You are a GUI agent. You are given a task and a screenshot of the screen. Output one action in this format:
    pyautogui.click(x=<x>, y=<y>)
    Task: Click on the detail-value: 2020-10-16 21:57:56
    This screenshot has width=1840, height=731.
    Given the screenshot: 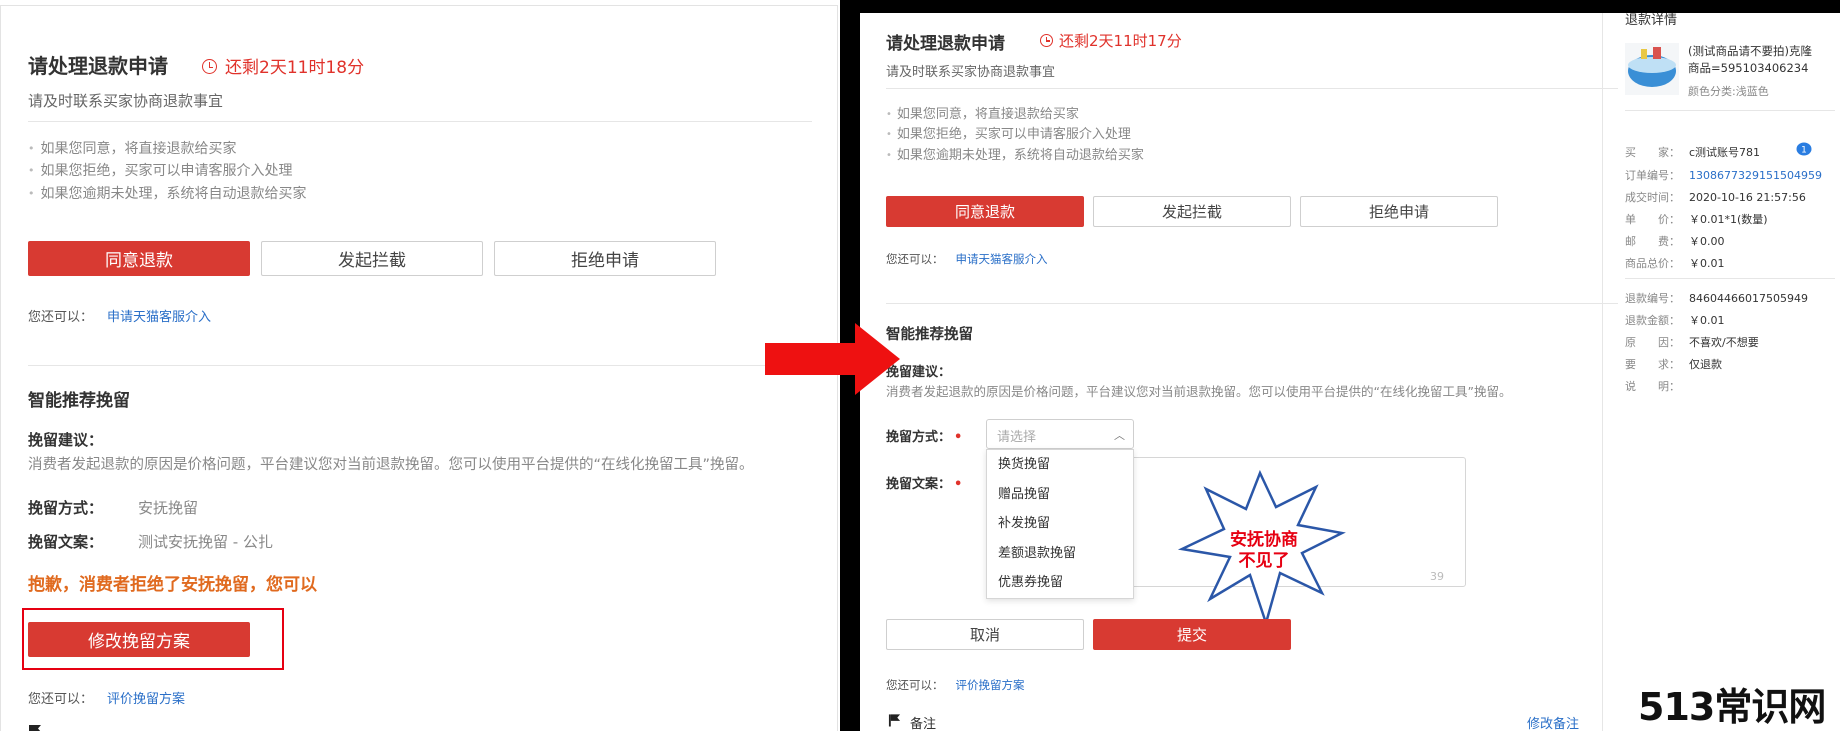 What is the action you would take?
    pyautogui.click(x=1747, y=197)
    